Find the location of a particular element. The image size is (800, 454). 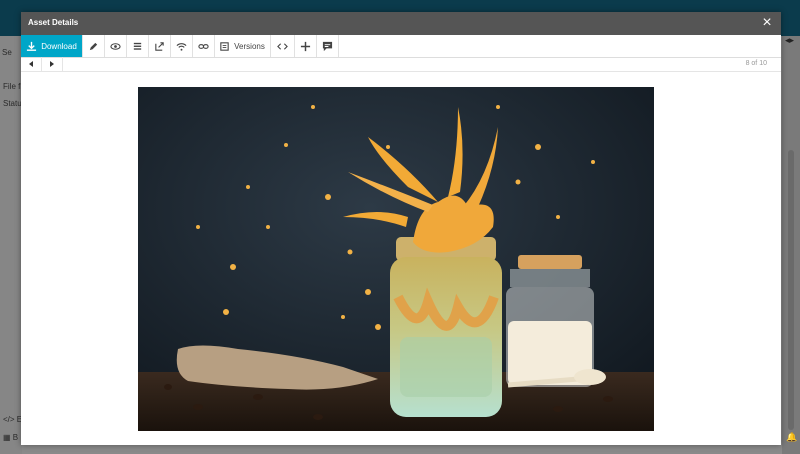

link-button is located at coordinates (203, 46).